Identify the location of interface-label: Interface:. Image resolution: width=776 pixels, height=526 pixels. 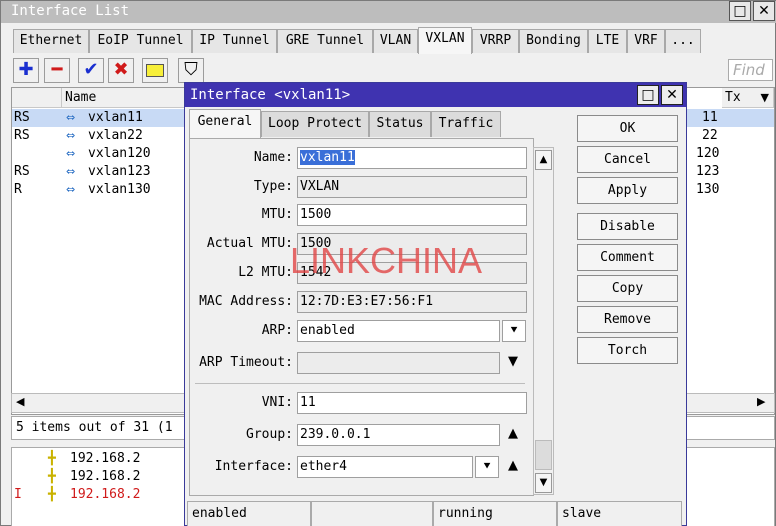
(253, 466).